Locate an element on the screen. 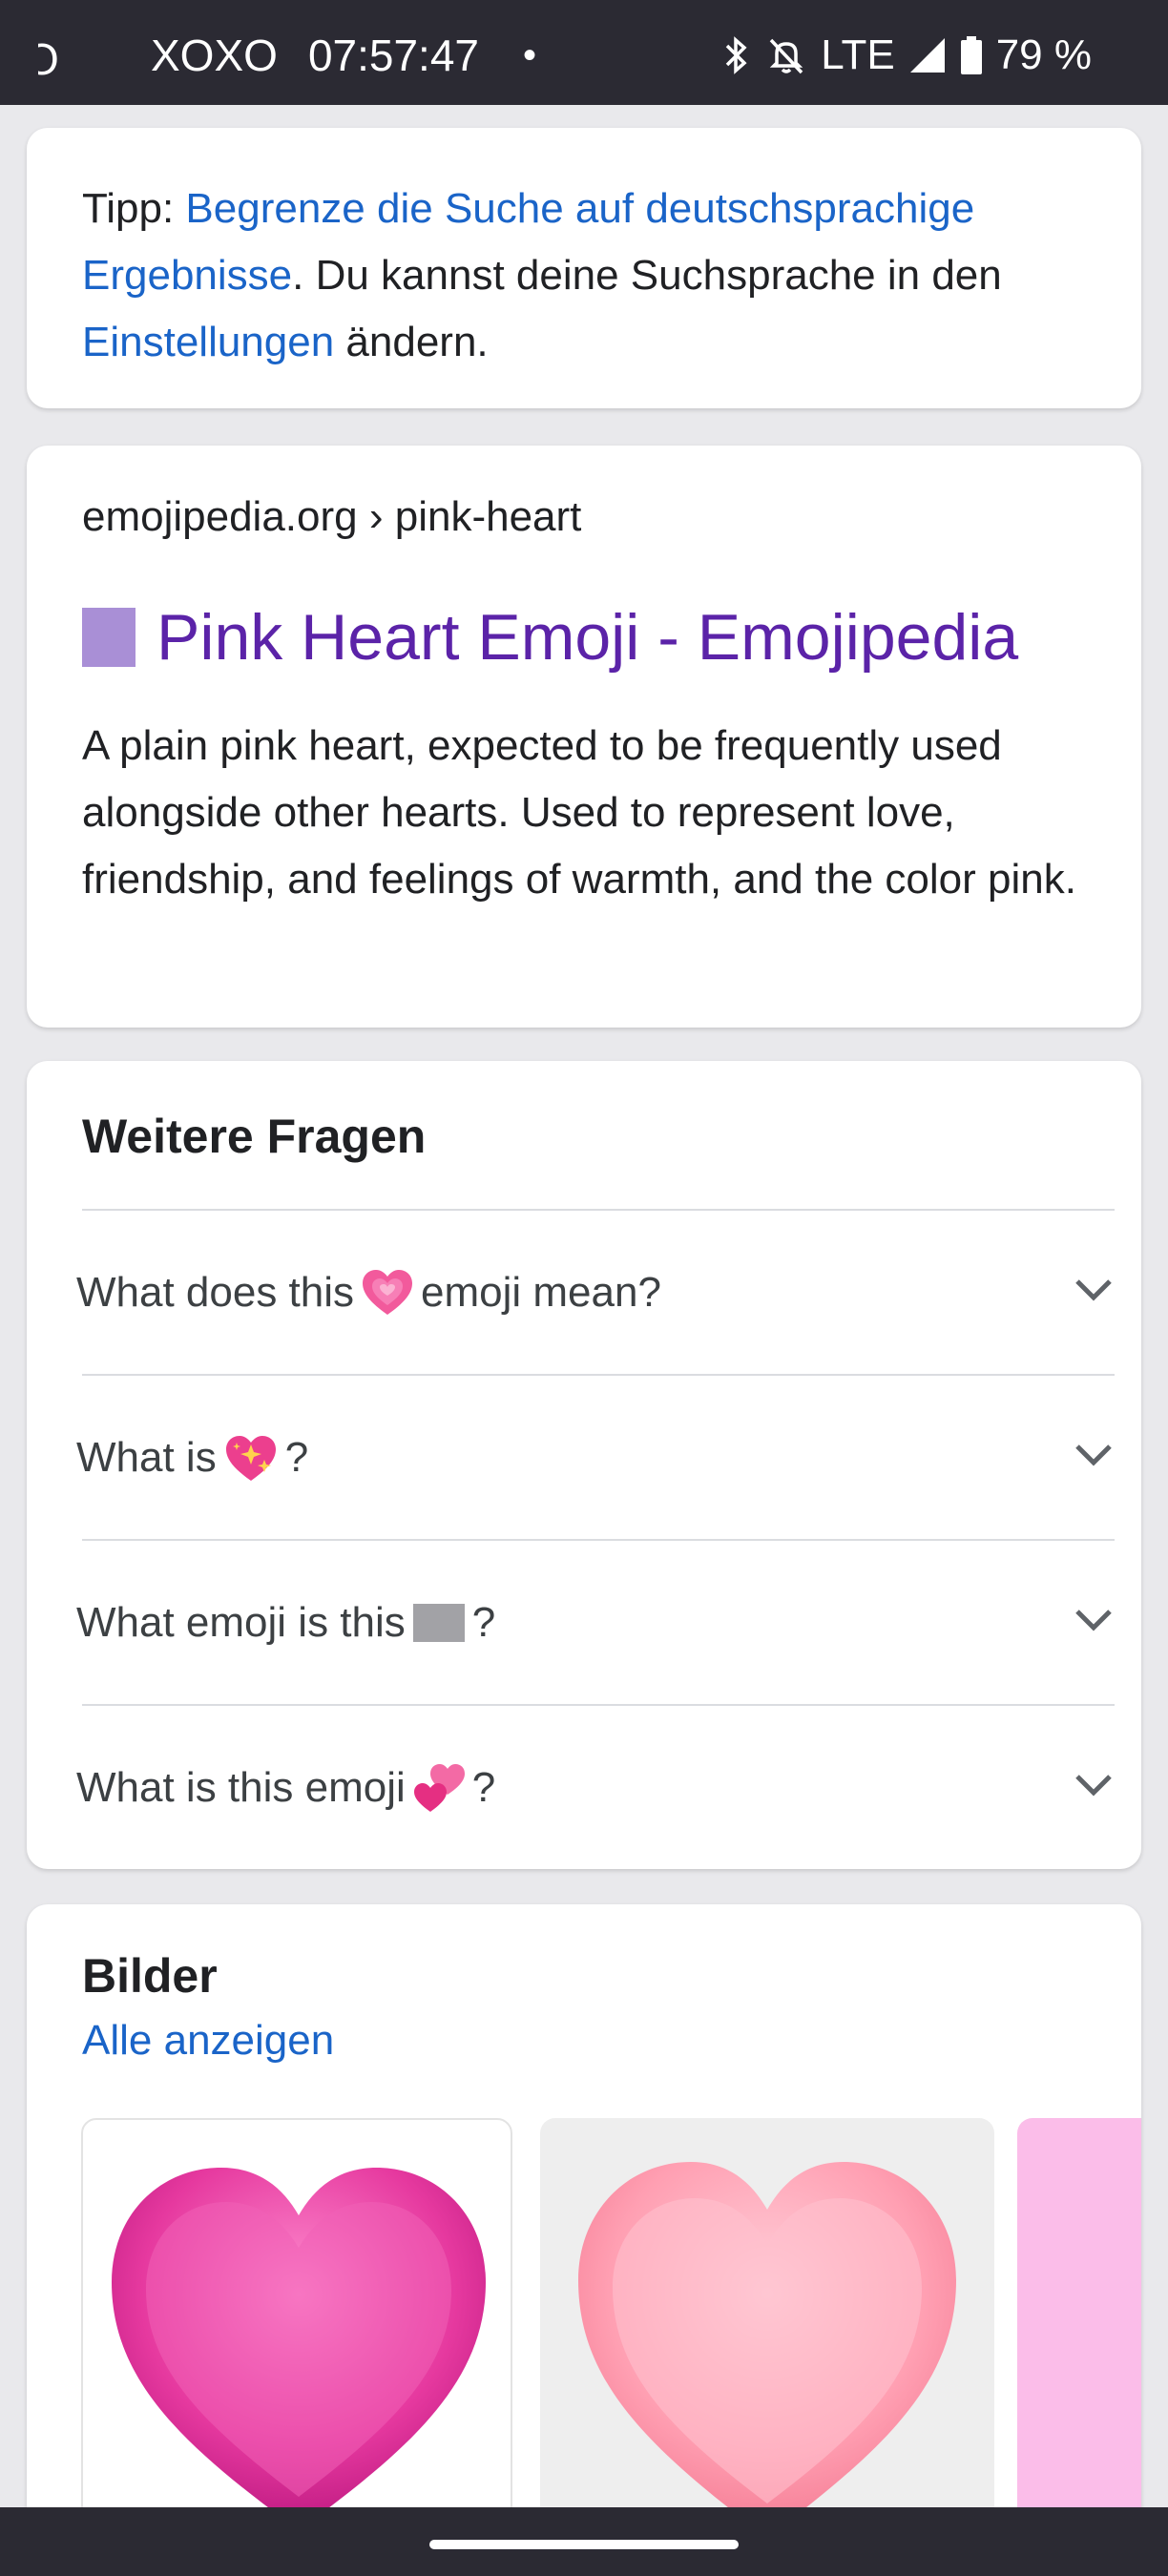  partial-notification-icon: O is located at coordinates (48, 55).